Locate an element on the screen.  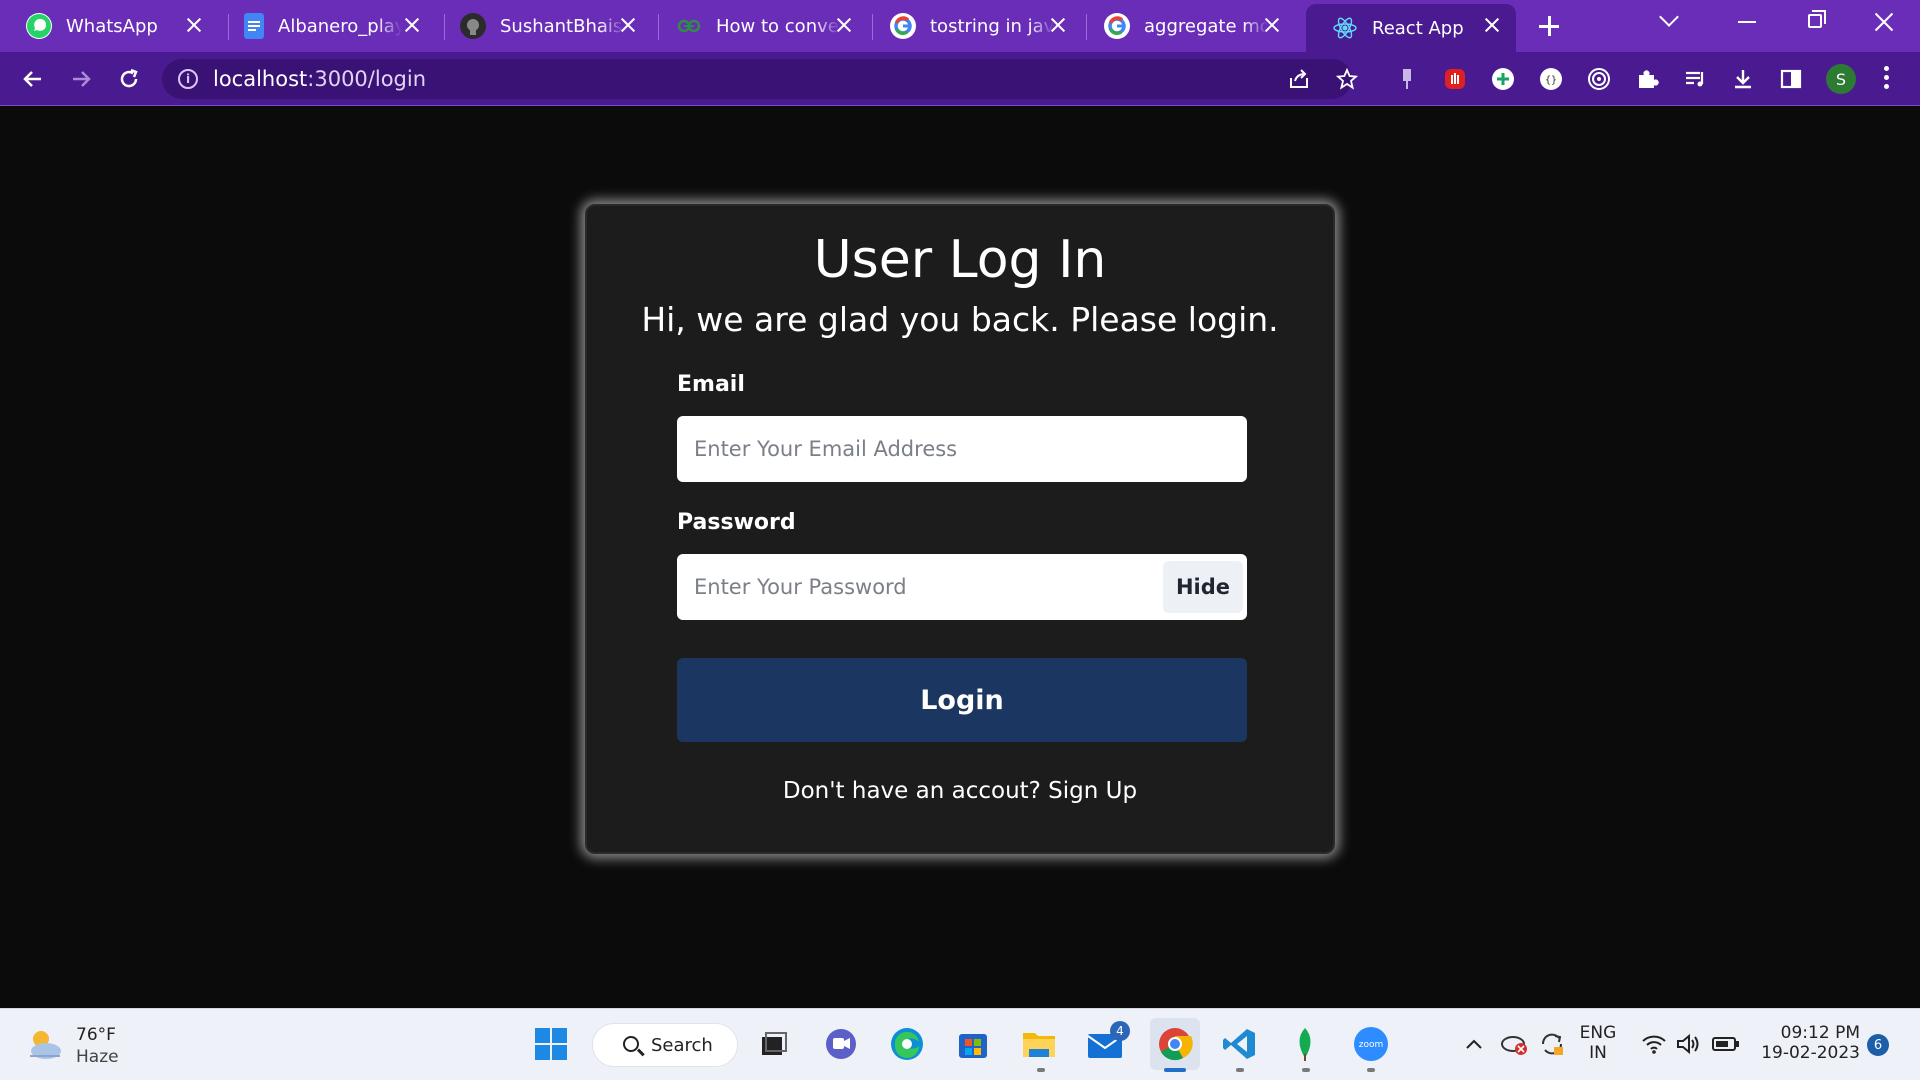
password-label: Password is located at coordinates (736, 522).